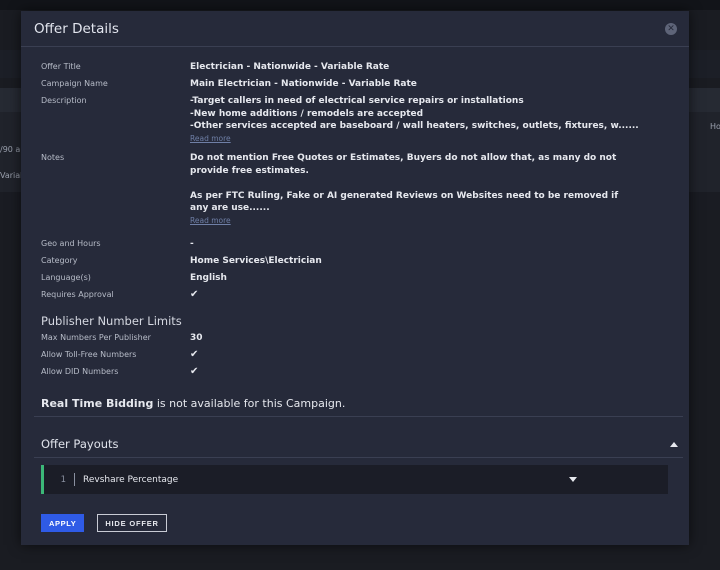  I want to click on modal-footer: APPLY HIDE OFFER, so click(104, 523).